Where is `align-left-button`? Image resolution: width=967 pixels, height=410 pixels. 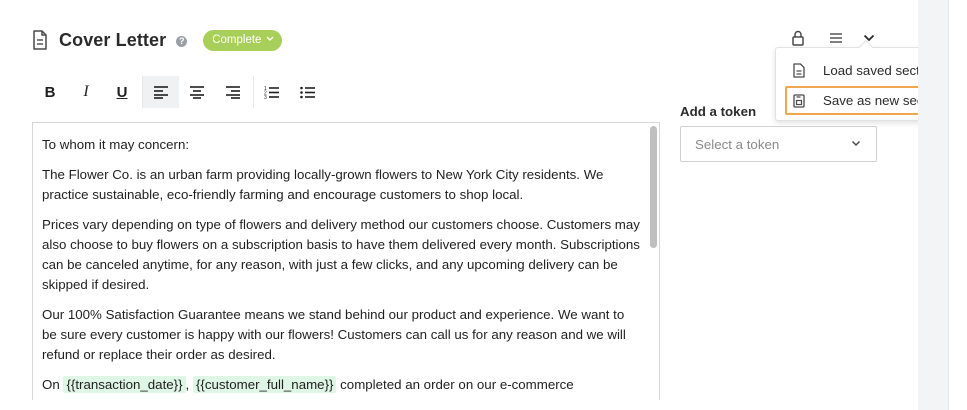 align-left-button is located at coordinates (161, 92).